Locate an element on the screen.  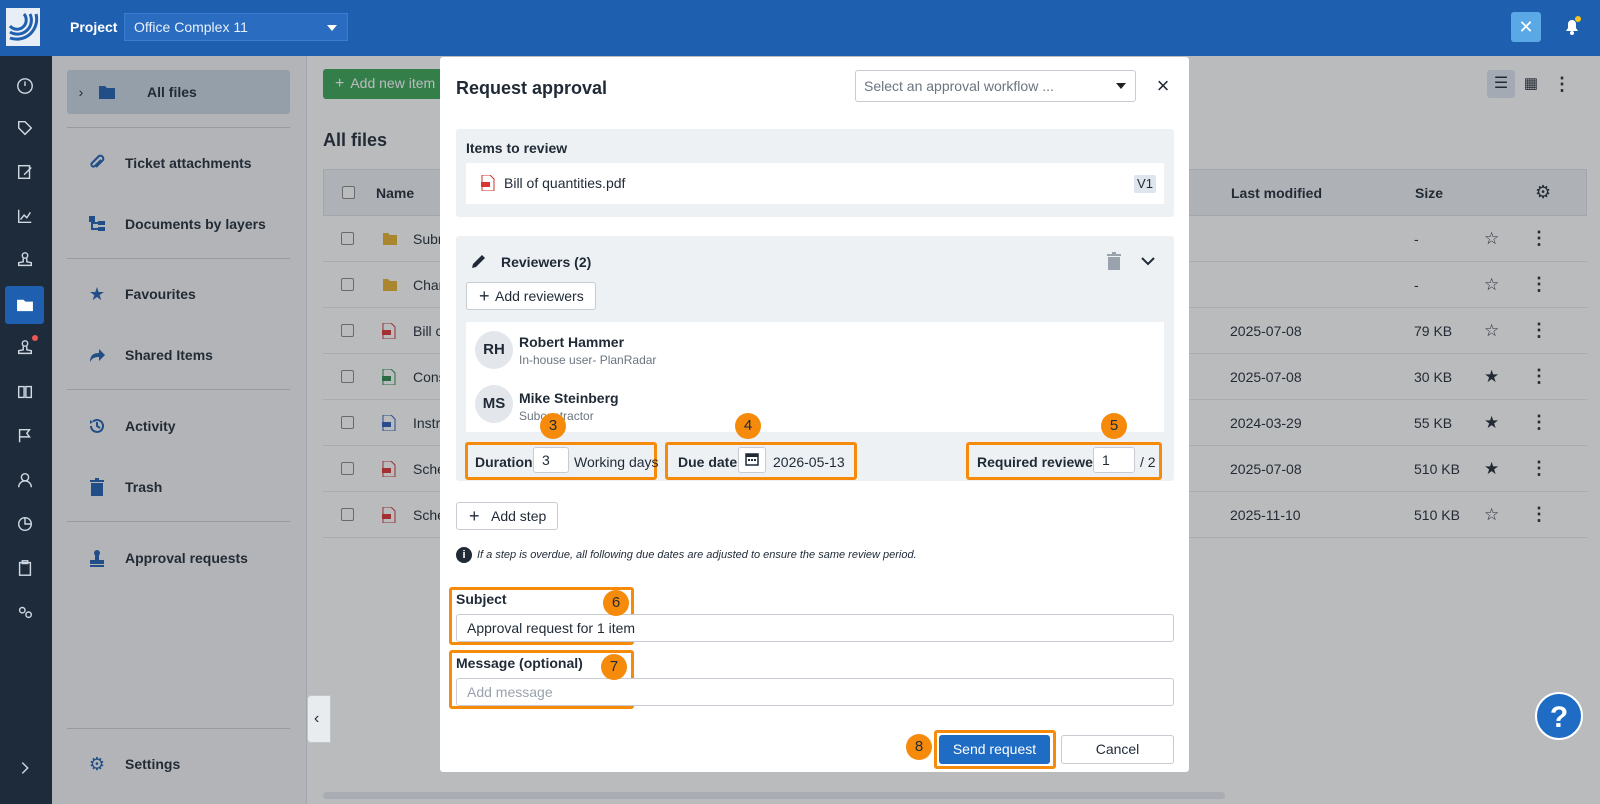
info-icon: i is located at coordinates (464, 555).